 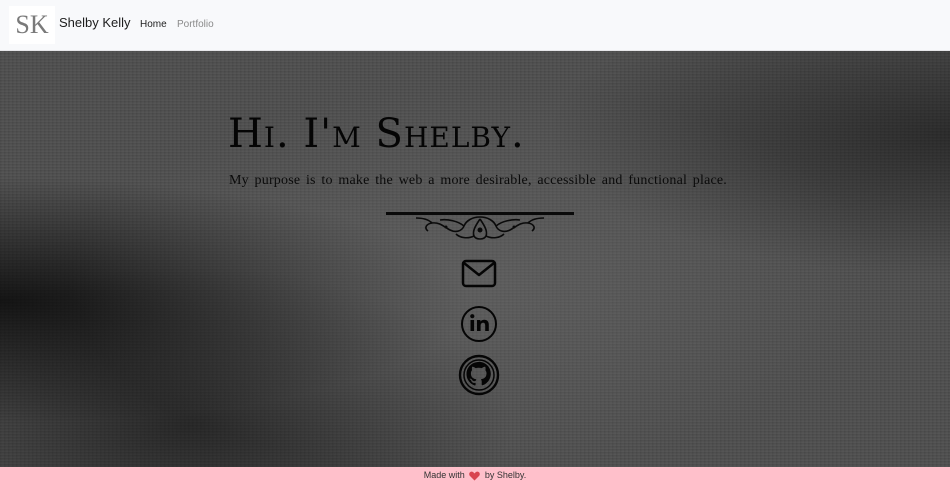 I want to click on linkedin-link, so click(x=479, y=324).